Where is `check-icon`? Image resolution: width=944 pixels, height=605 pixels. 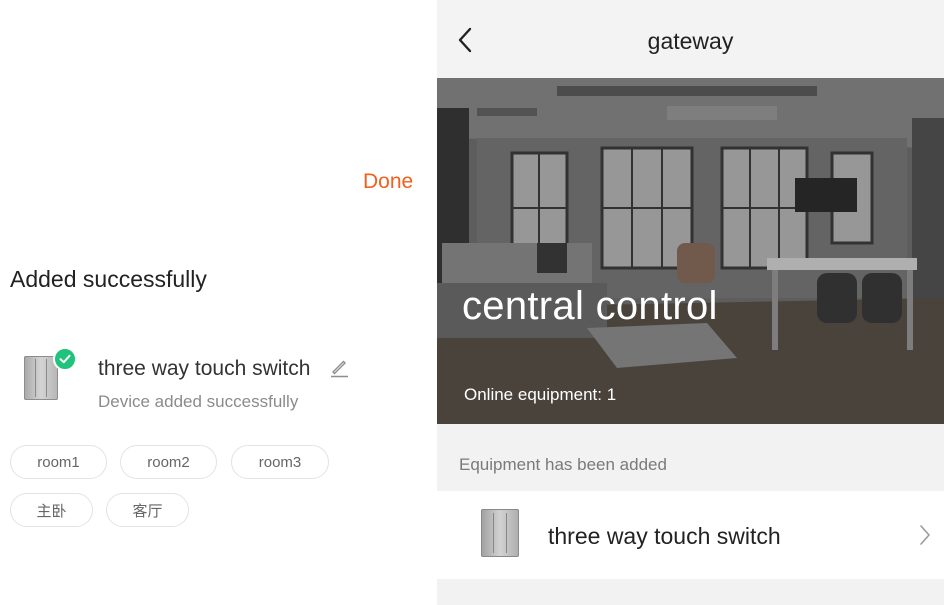 check-icon is located at coordinates (65, 359).